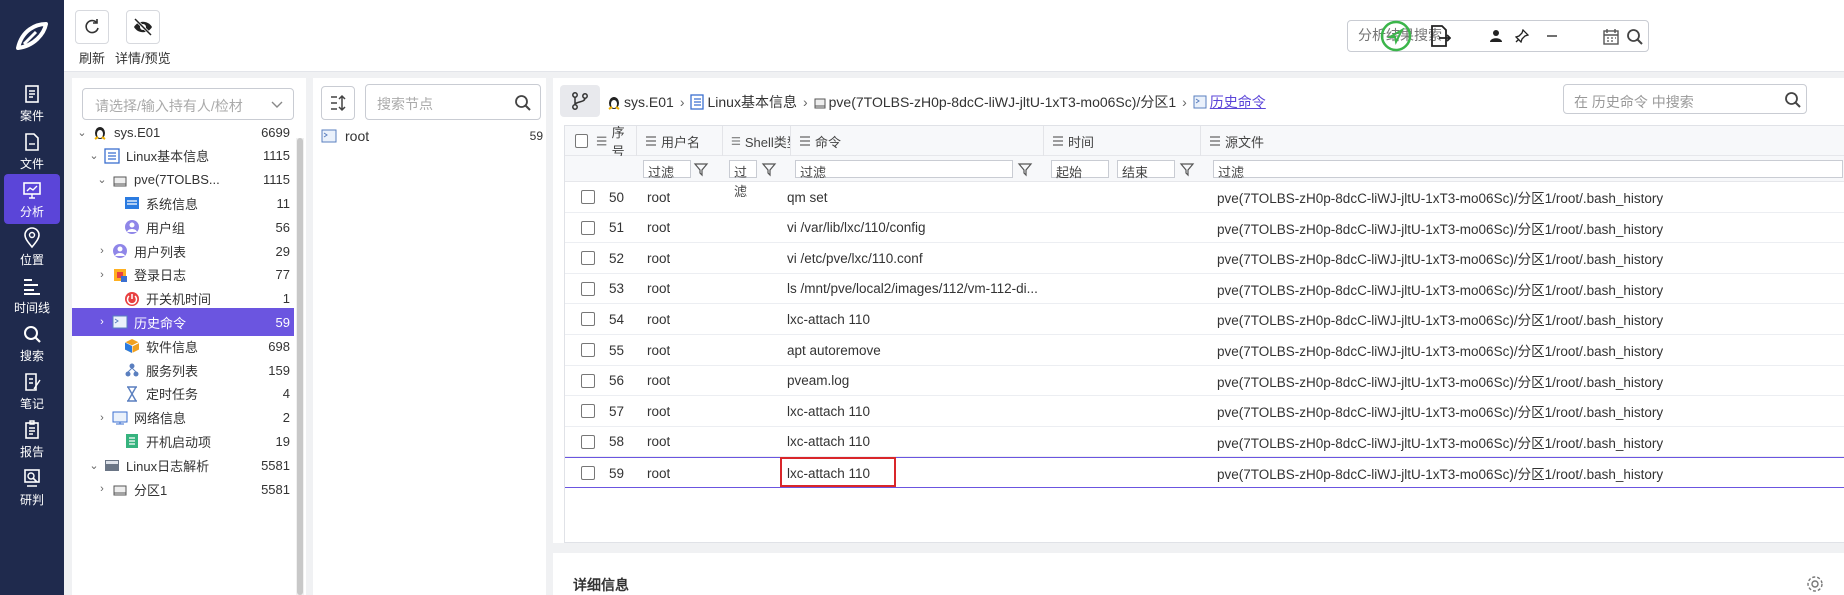 Image resolution: width=1844 pixels, height=595 pixels. I want to click on column-header-user: 用户名, so click(680, 141).